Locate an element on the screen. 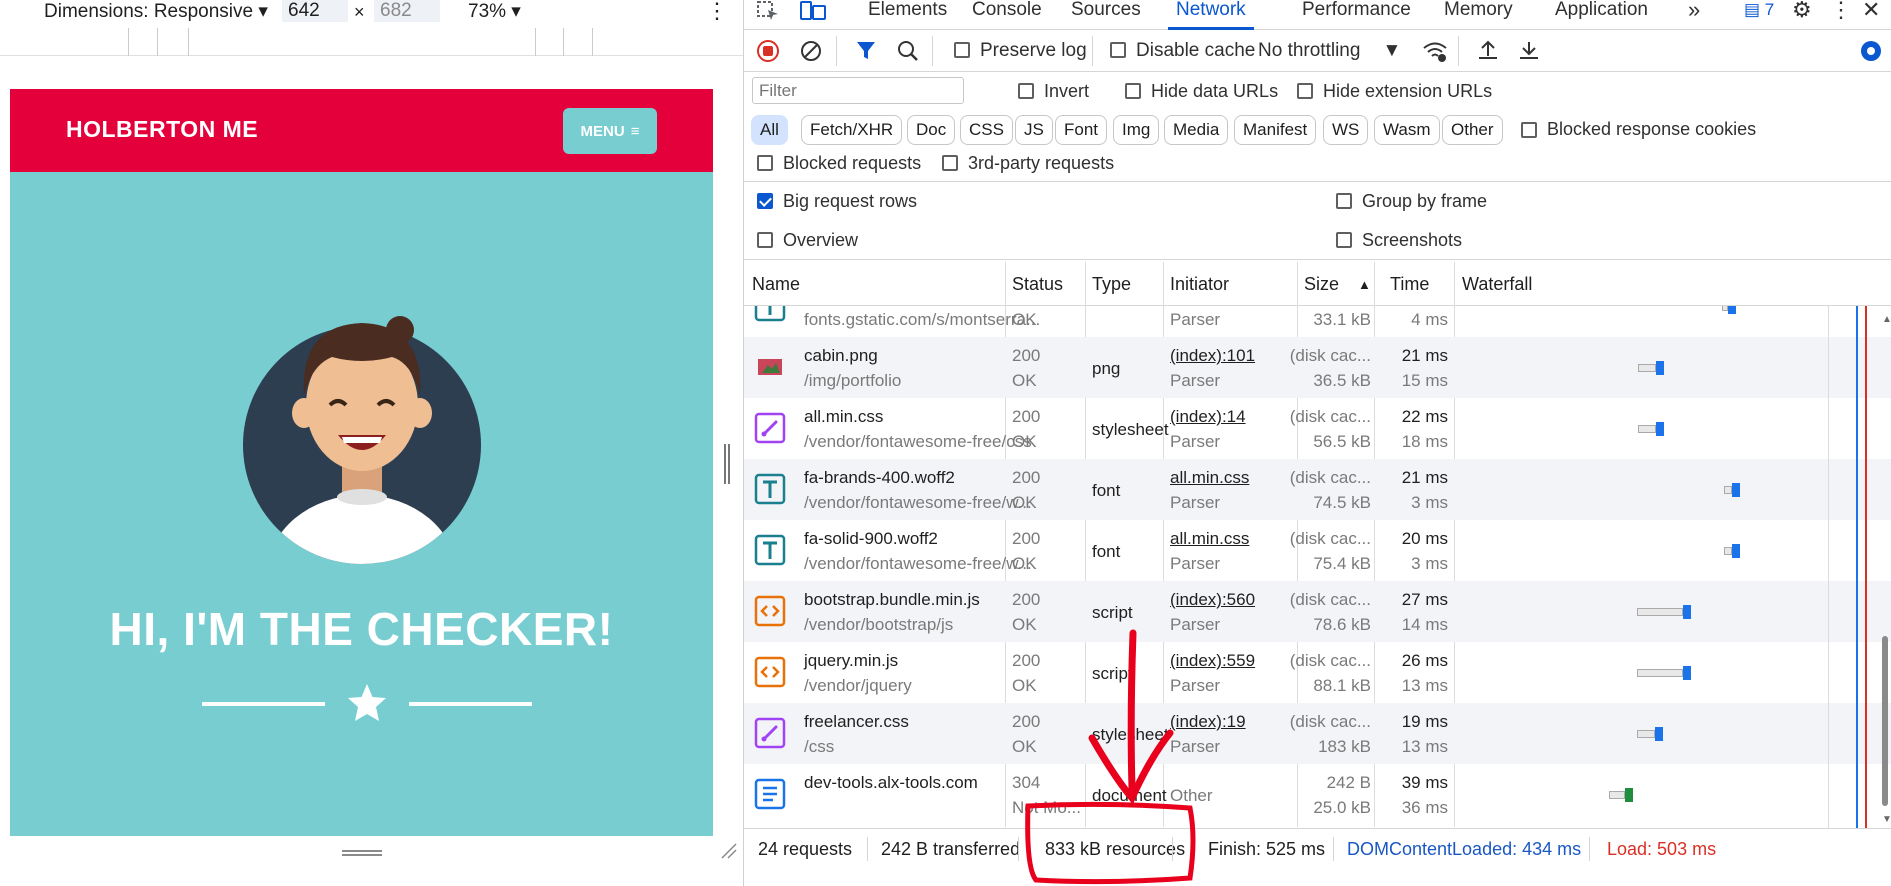 This screenshot has height=886, width=1891. hide-data-urls-checkbox is located at coordinates (1133, 91).